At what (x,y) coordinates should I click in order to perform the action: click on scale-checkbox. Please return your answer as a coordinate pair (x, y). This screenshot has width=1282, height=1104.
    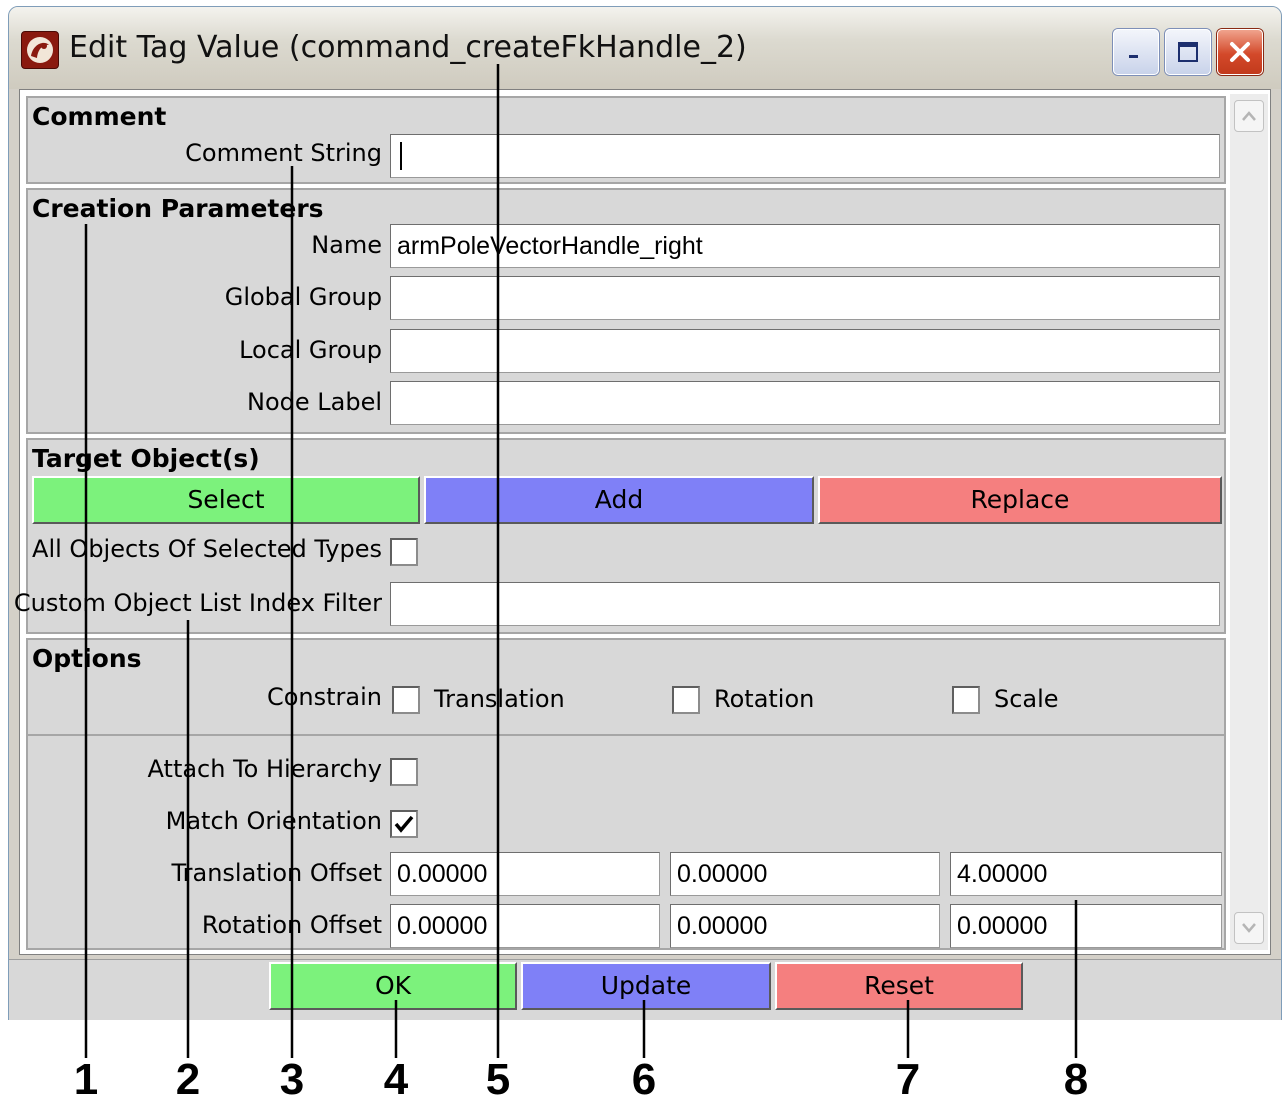
    Looking at the image, I should click on (966, 700).